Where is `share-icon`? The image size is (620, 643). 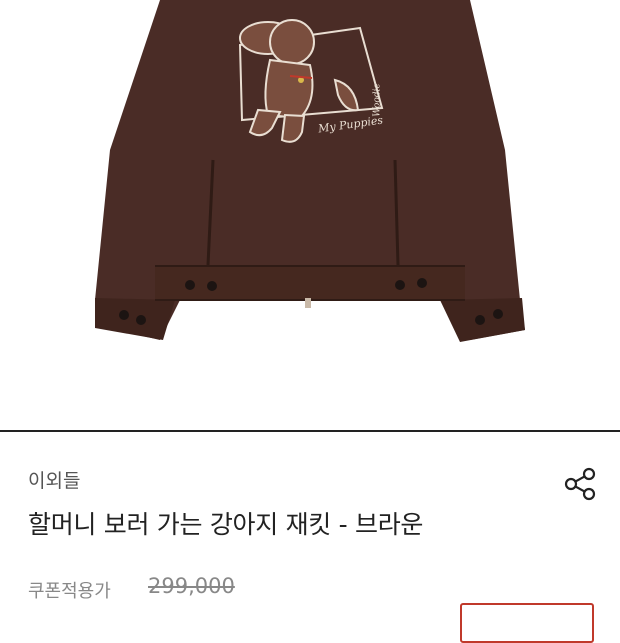 share-icon is located at coordinates (580, 484).